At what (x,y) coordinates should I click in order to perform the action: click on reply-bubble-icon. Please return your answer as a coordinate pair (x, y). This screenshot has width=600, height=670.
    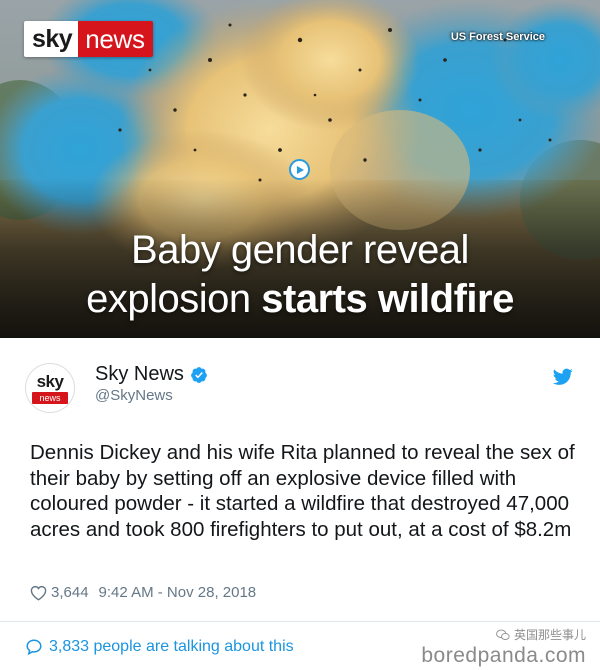
    Looking at the image, I should click on (34, 647).